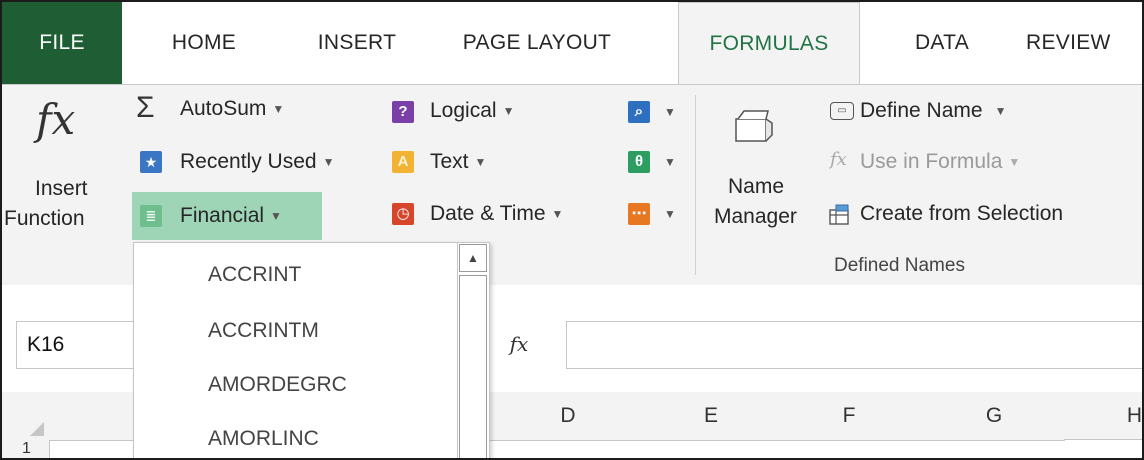  Describe the element at coordinates (755, 216) in the screenshot. I see `name-manager-label-2: Manager` at that location.